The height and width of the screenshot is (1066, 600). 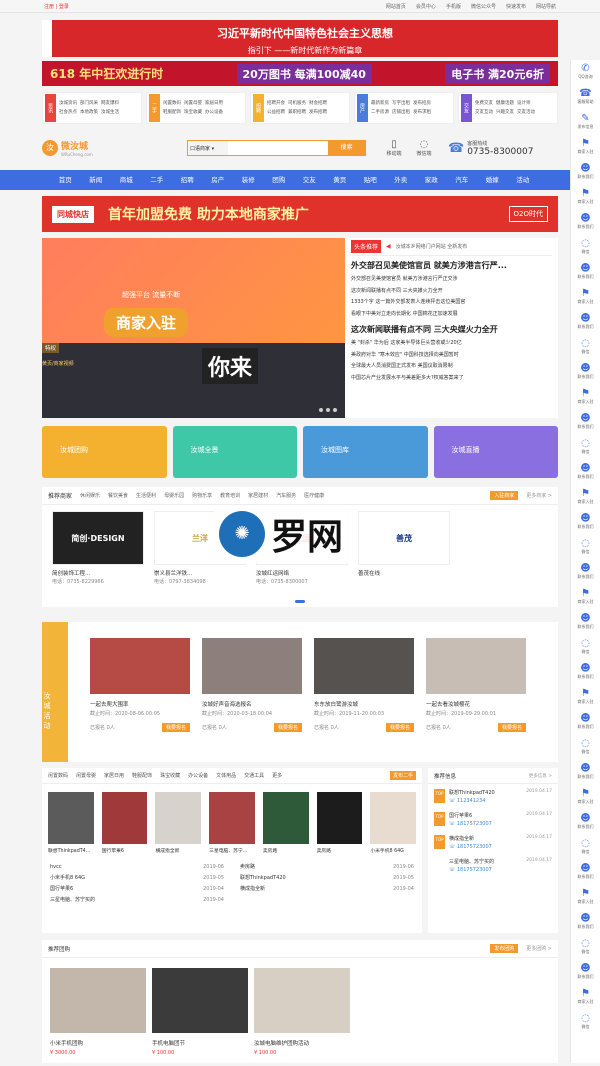 I want to click on top-banner-ad: 习近平新时代中国特色社会主义思想 指引下 ——新时代新作为新篇章, so click(x=300, y=38).